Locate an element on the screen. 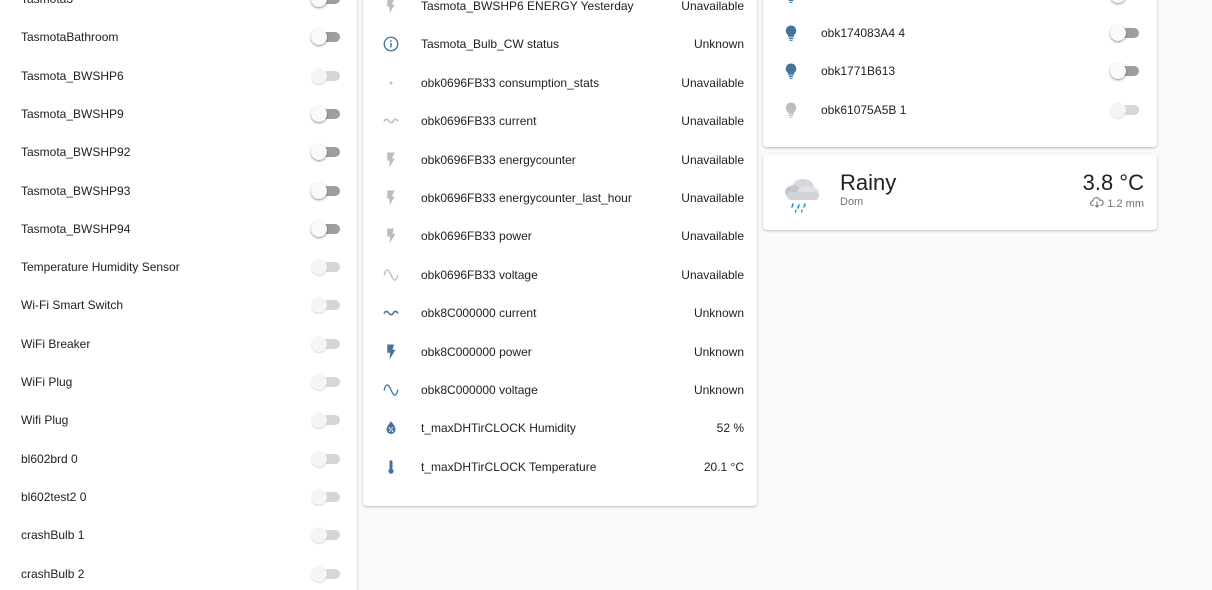 The width and height of the screenshot is (1212, 590). switch-label: bl602brd 0 is located at coordinates (49, 459).